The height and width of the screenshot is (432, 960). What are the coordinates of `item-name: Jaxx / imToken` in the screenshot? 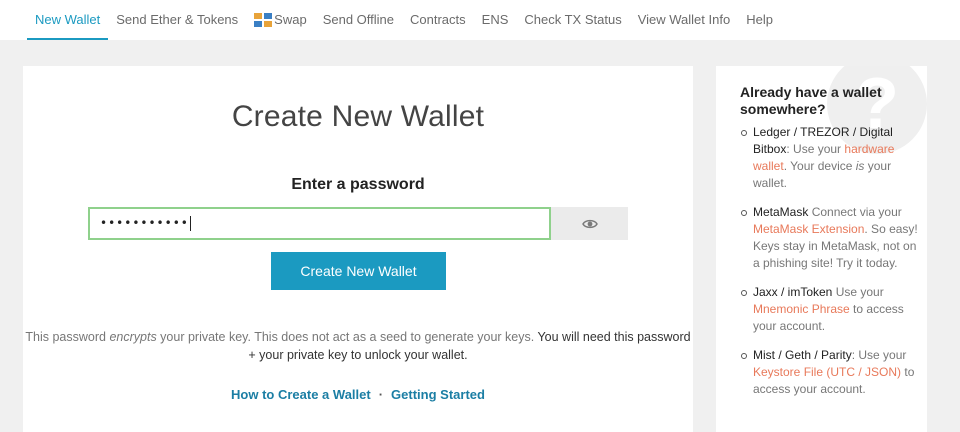 It's located at (793, 292).